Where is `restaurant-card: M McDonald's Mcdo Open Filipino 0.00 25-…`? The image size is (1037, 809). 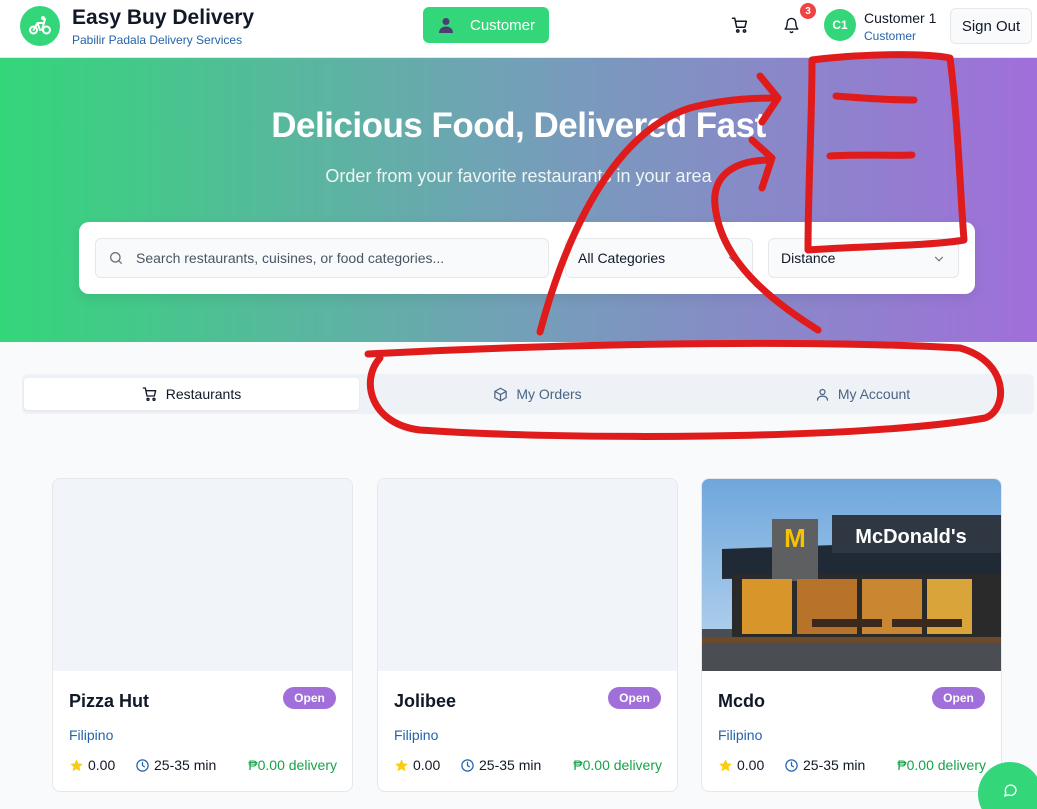 restaurant-card: M McDonald's Mcdo Open Filipino 0.00 25-… is located at coordinates (851, 635).